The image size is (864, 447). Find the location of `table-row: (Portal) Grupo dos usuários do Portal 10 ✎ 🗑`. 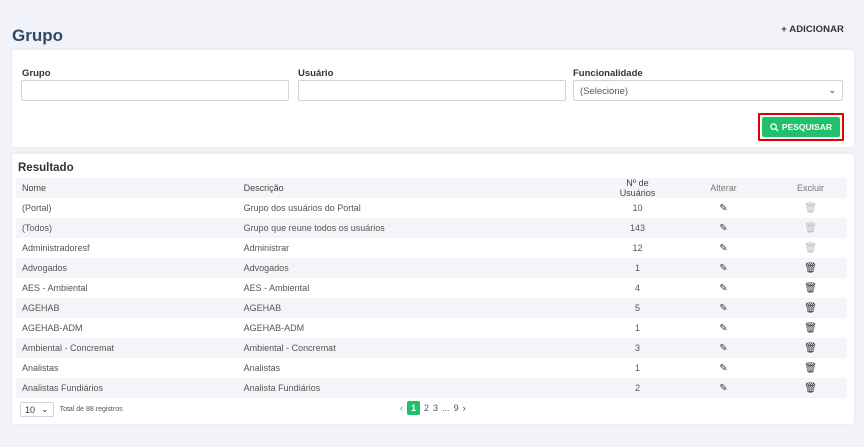

table-row: (Portal) Grupo dos usuários do Portal 10 ✎ 🗑 is located at coordinates (431, 208).